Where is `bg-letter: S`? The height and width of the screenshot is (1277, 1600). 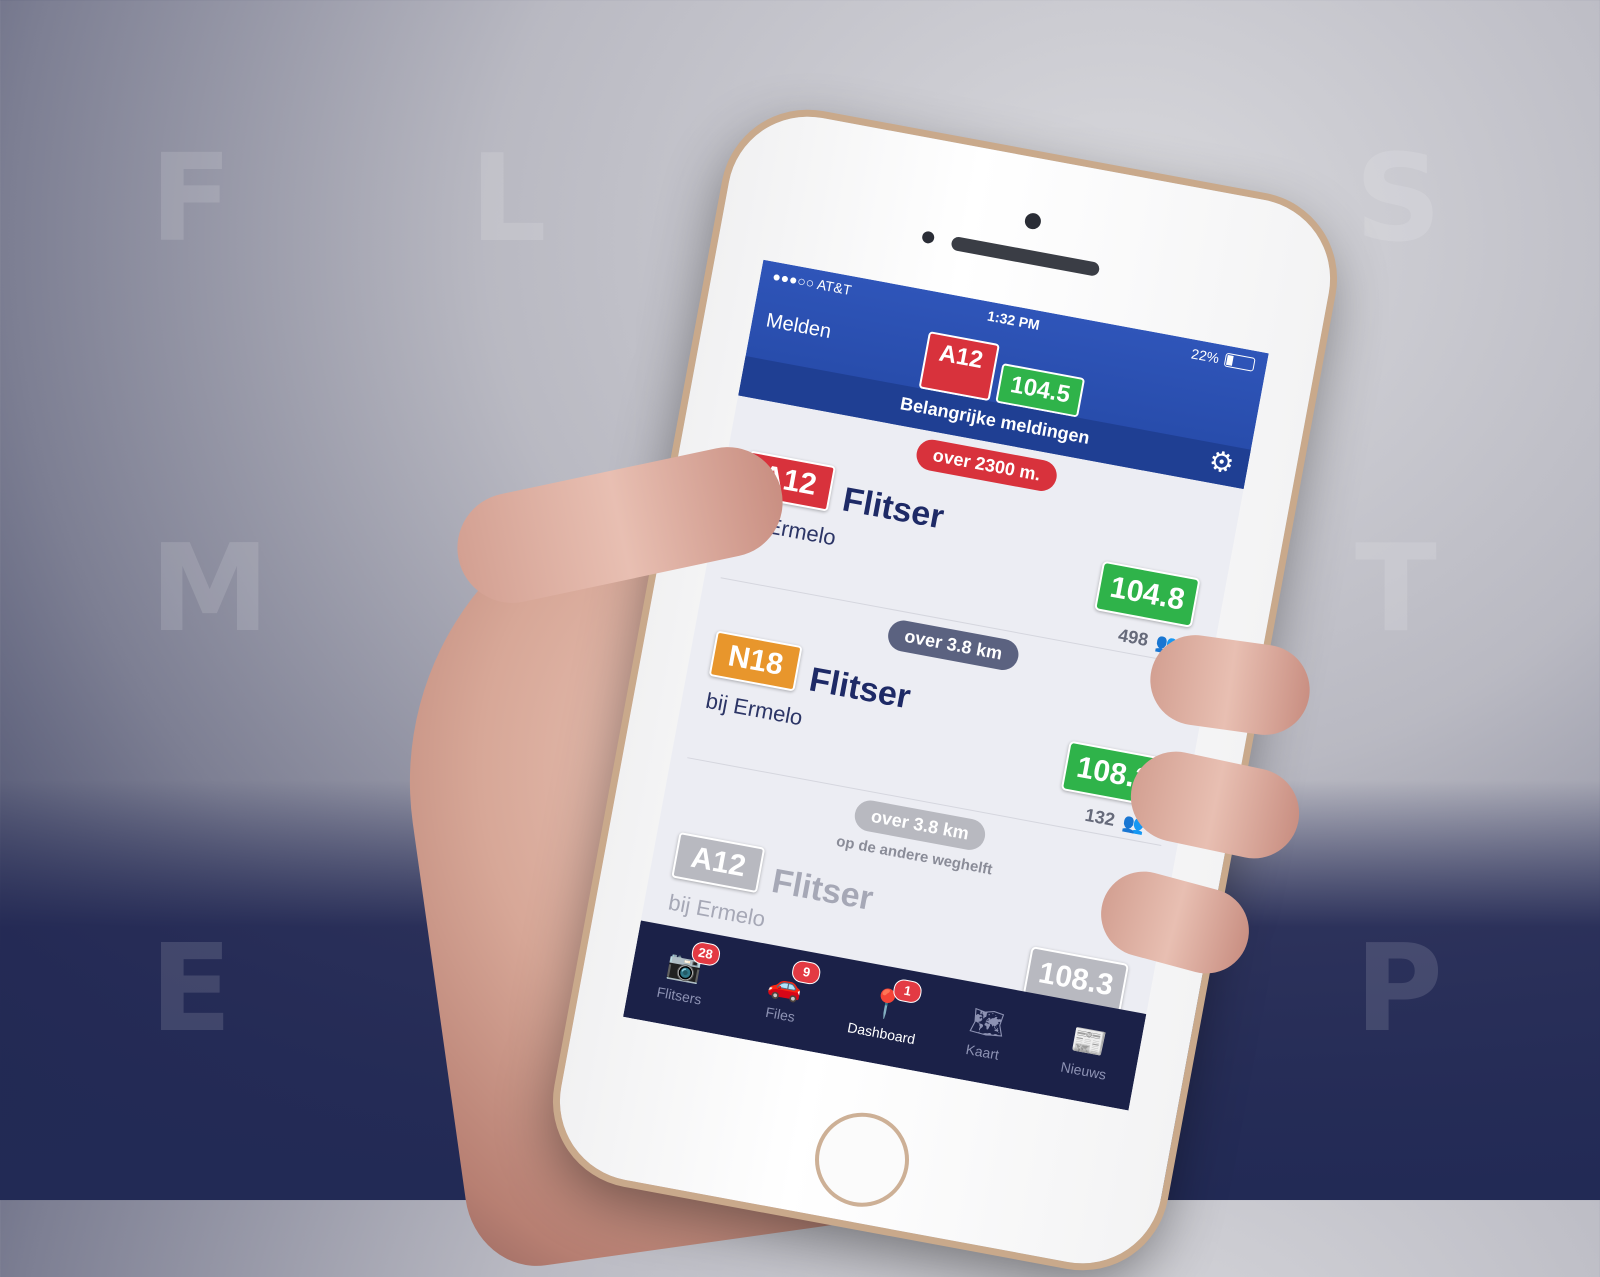
bg-letter: S is located at coordinates (1398, 199).